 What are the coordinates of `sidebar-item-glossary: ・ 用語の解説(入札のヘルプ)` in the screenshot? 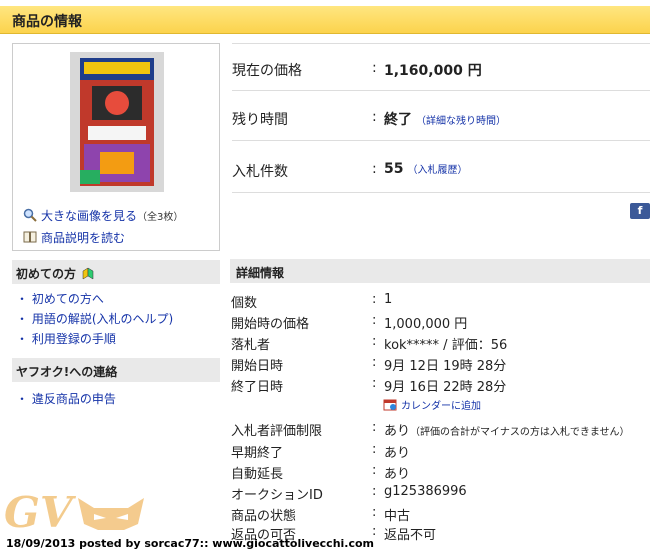 It's located at (94, 318).